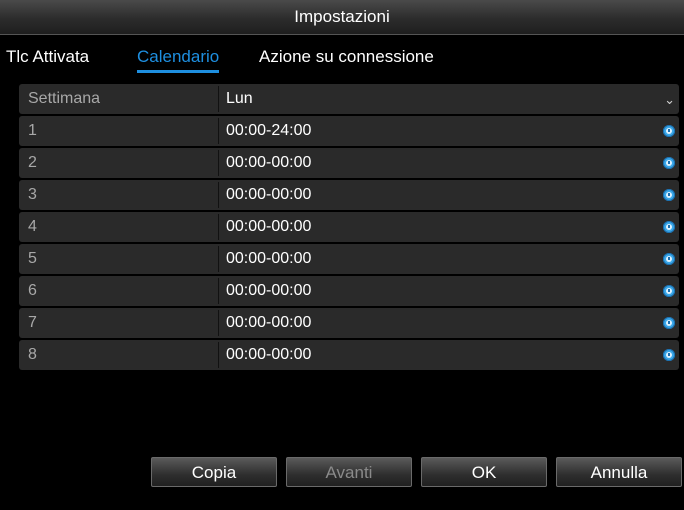  Describe the element at coordinates (214, 472) in the screenshot. I see `copy-button: Copia` at that location.